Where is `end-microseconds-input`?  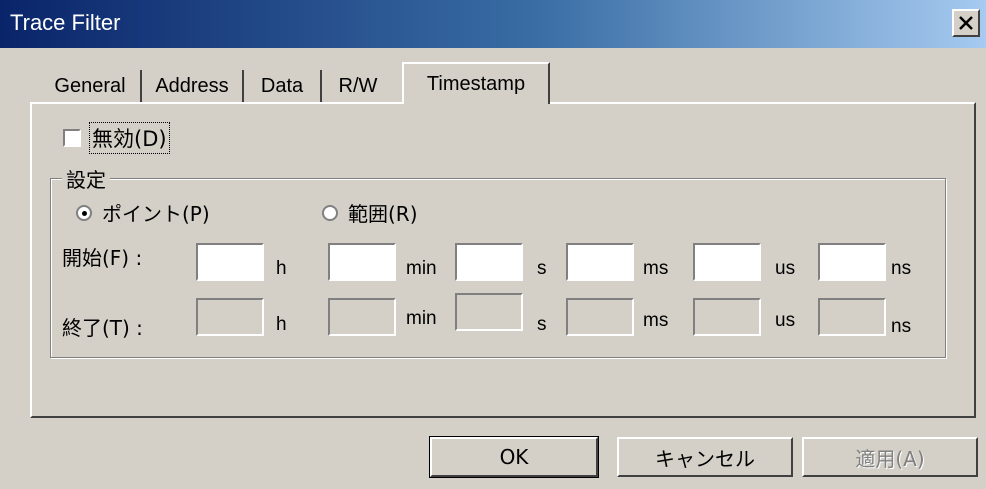
end-microseconds-input is located at coordinates (727, 317).